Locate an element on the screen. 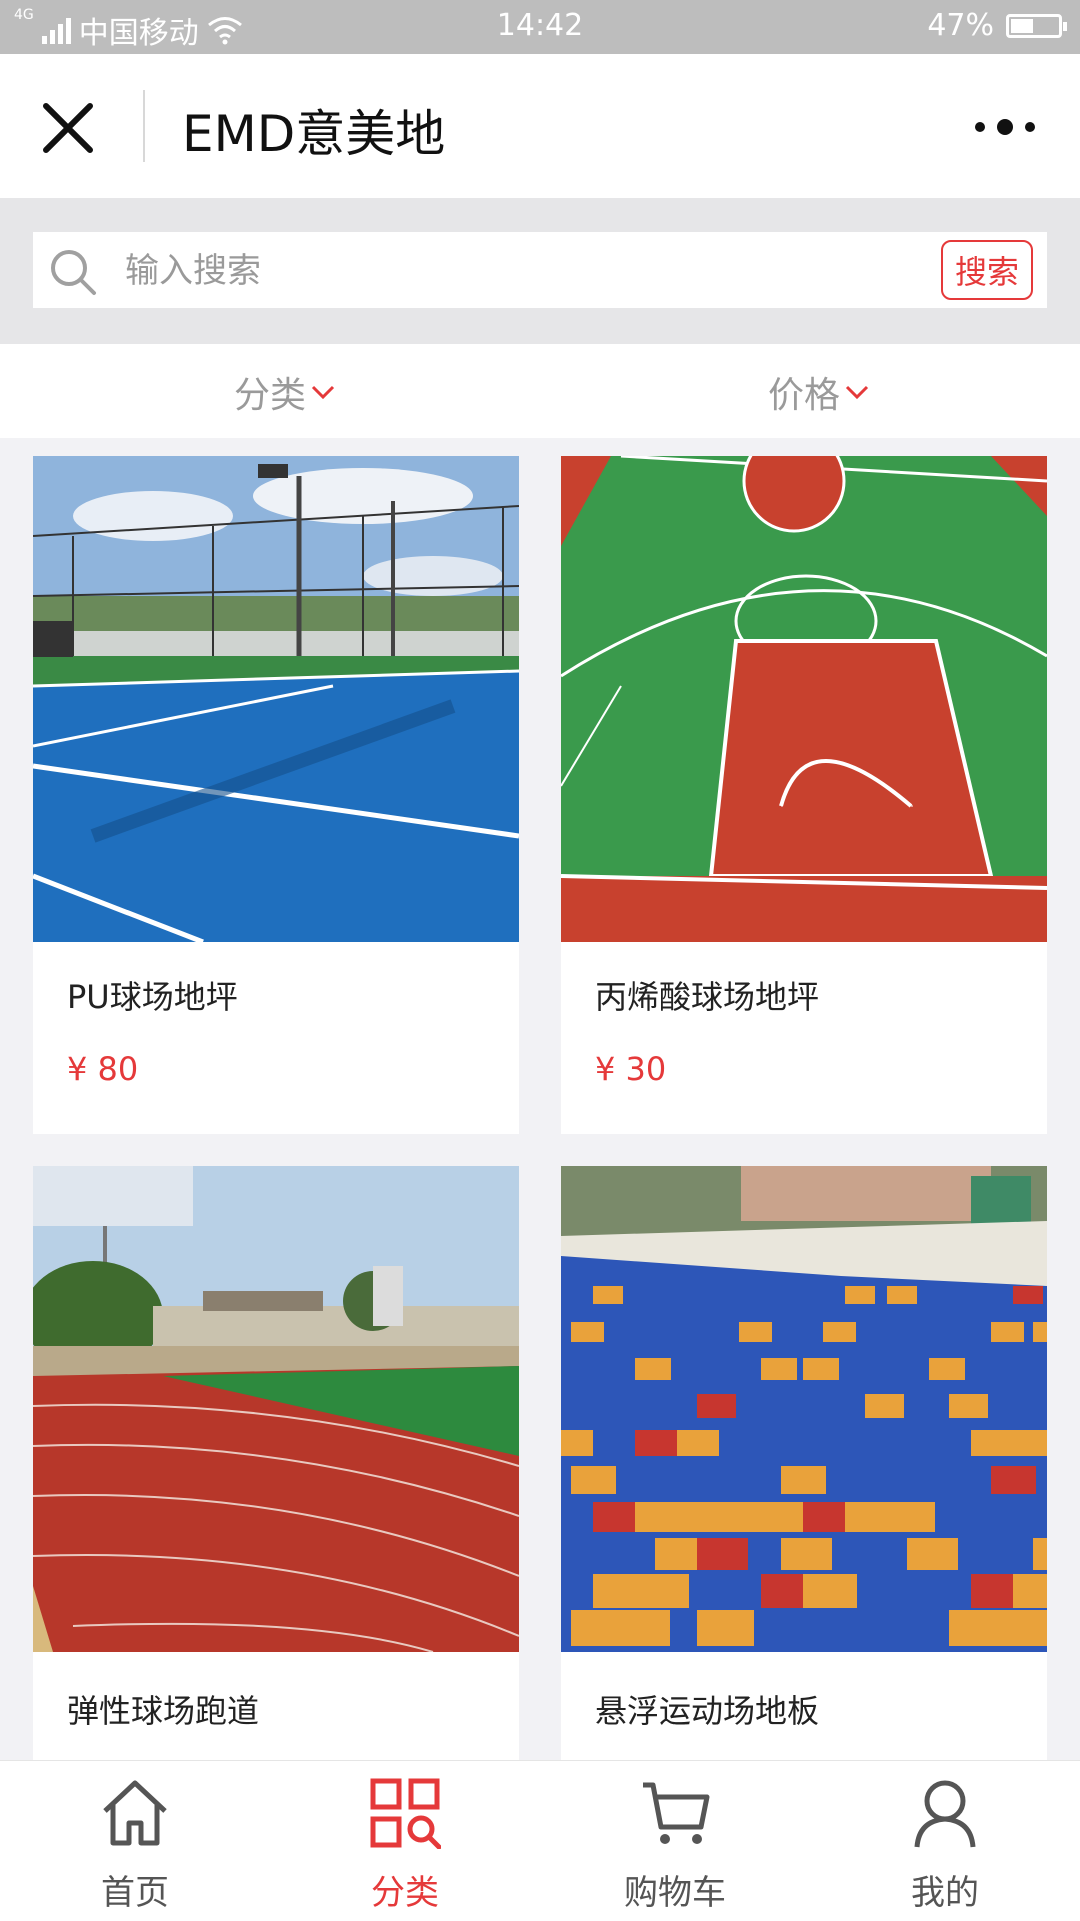 The width and height of the screenshot is (1080, 1921). user-icon is located at coordinates (945, 1814).